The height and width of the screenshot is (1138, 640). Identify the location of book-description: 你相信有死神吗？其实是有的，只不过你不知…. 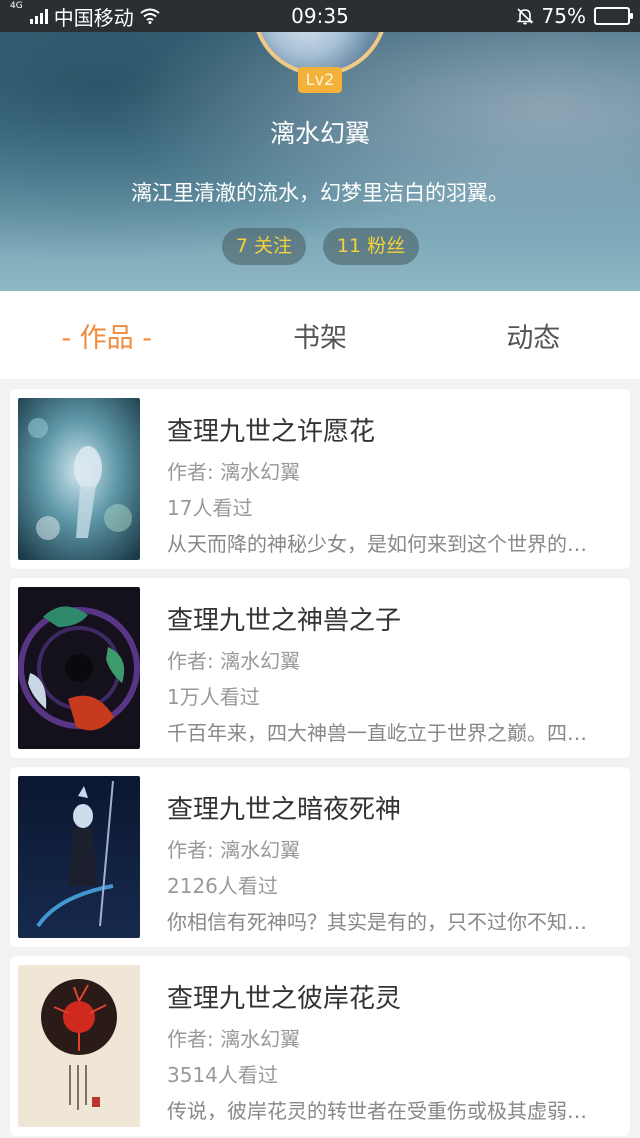
(377, 922).